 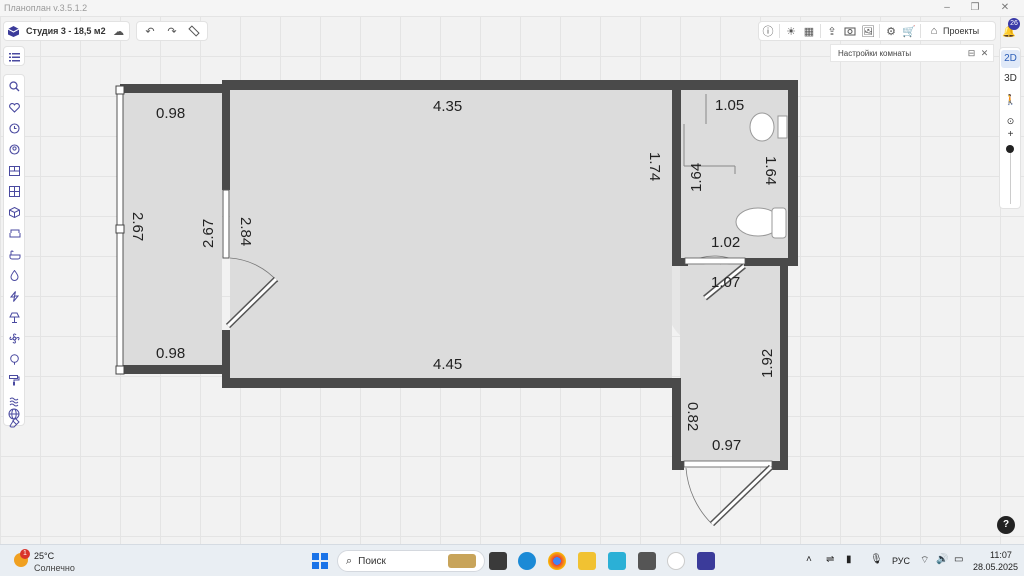 I want to click on view-2d-button: 2D, so click(x=1010, y=59).